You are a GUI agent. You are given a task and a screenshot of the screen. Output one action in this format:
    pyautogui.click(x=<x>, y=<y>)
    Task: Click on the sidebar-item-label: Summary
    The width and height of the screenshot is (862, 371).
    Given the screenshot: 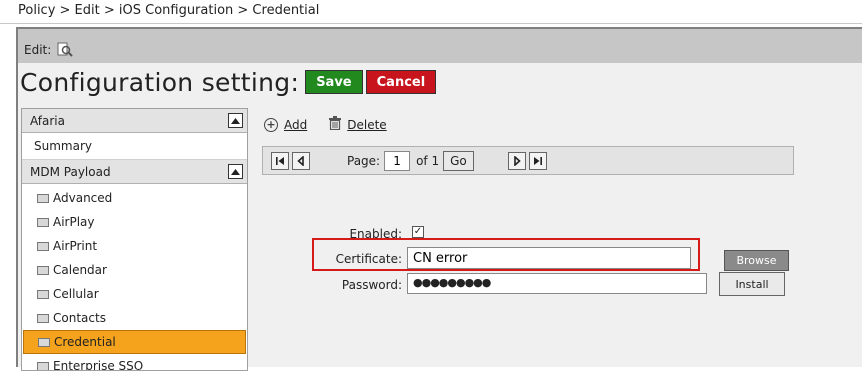 What is the action you would take?
    pyautogui.click(x=63, y=146)
    